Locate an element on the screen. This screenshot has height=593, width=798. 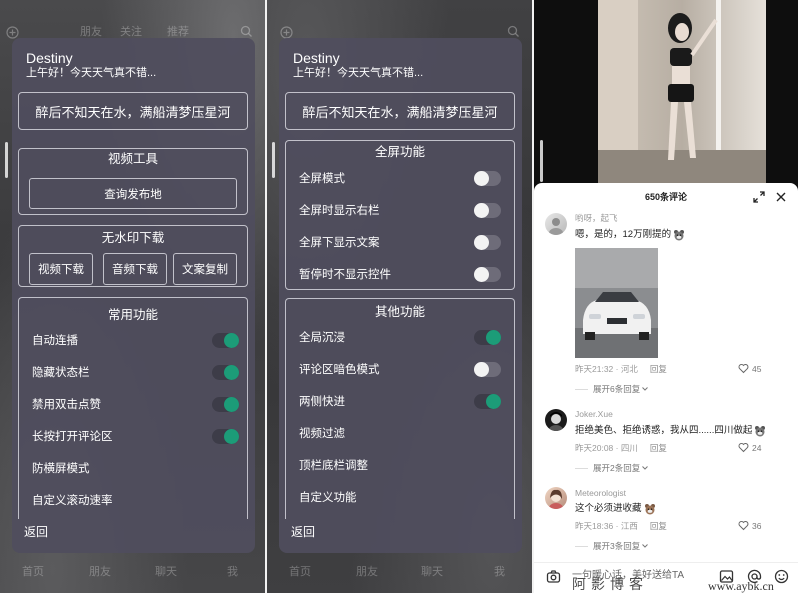
setting-item-custom-functions: 自定义功能 is located at coordinates (400, 498).